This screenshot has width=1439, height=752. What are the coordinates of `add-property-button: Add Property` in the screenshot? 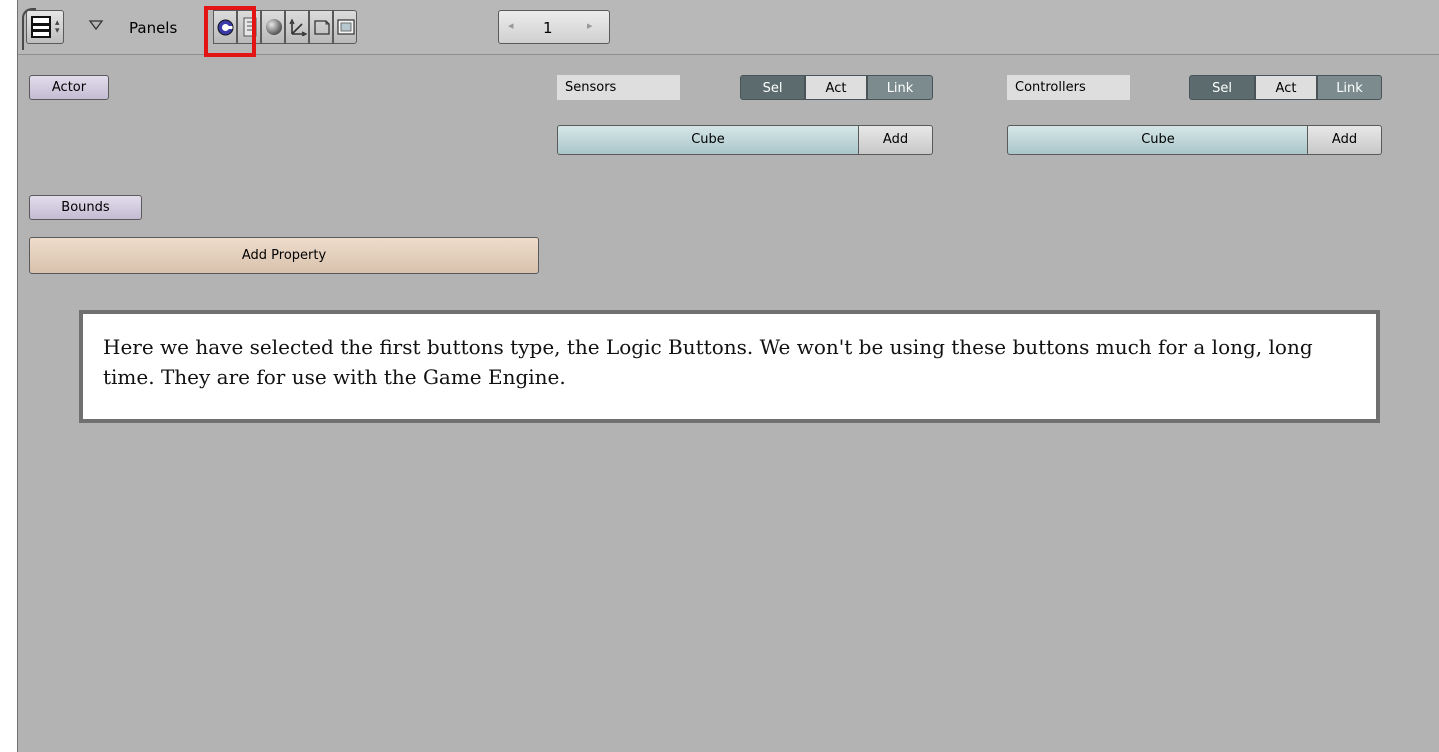 It's located at (284, 255).